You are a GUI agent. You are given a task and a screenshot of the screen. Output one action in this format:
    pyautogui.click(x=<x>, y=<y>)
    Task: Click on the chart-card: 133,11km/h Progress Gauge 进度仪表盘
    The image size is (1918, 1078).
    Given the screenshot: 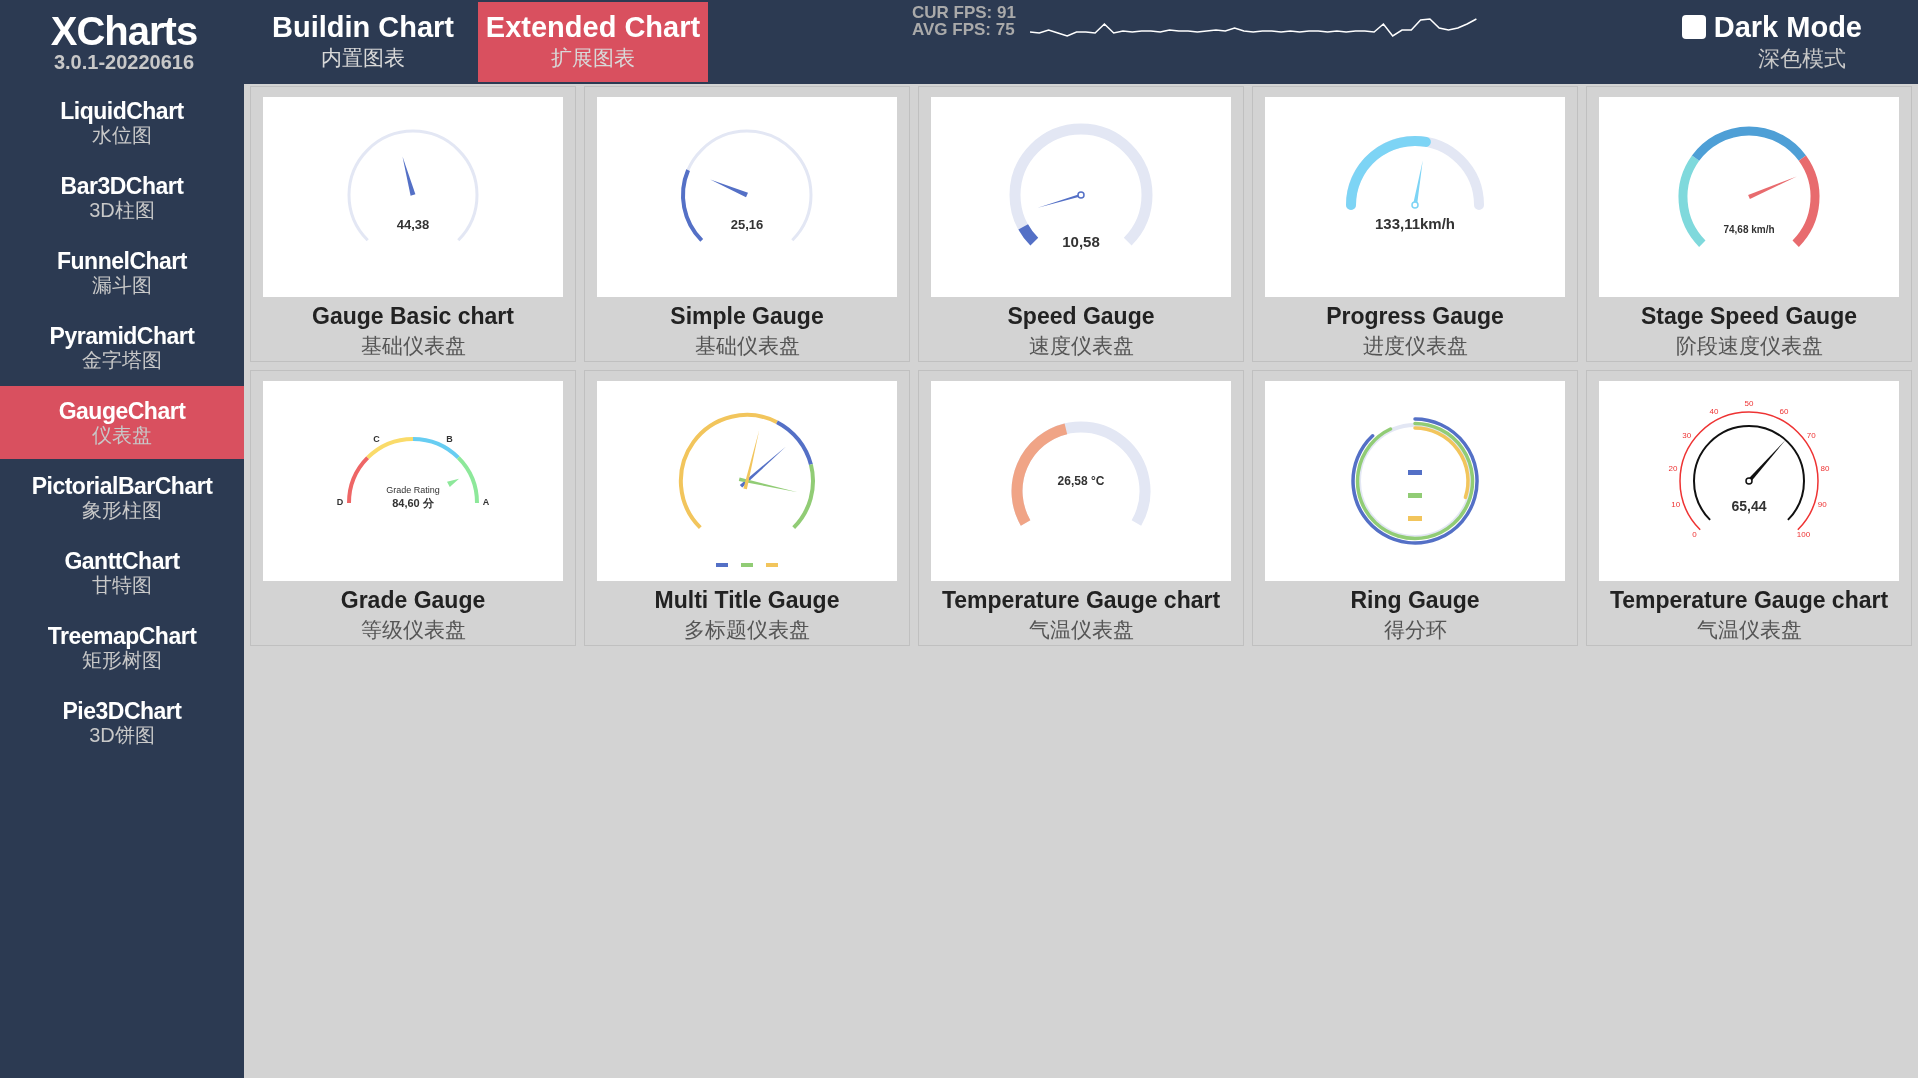 What is the action you would take?
    pyautogui.click(x=1415, y=224)
    